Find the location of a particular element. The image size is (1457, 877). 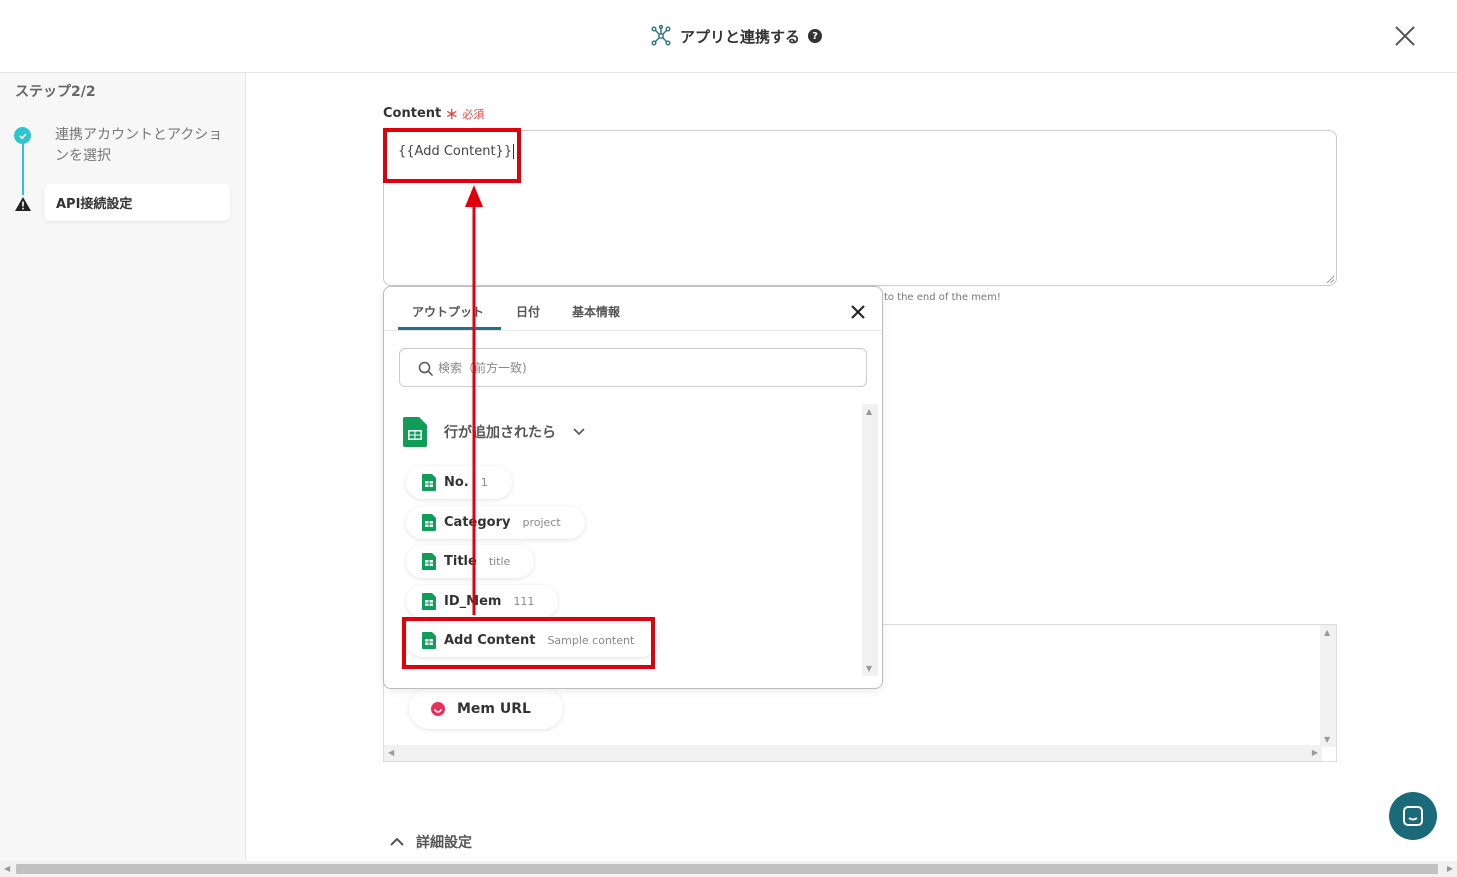

mem-url-chip: Mem URL is located at coordinates (486, 708).